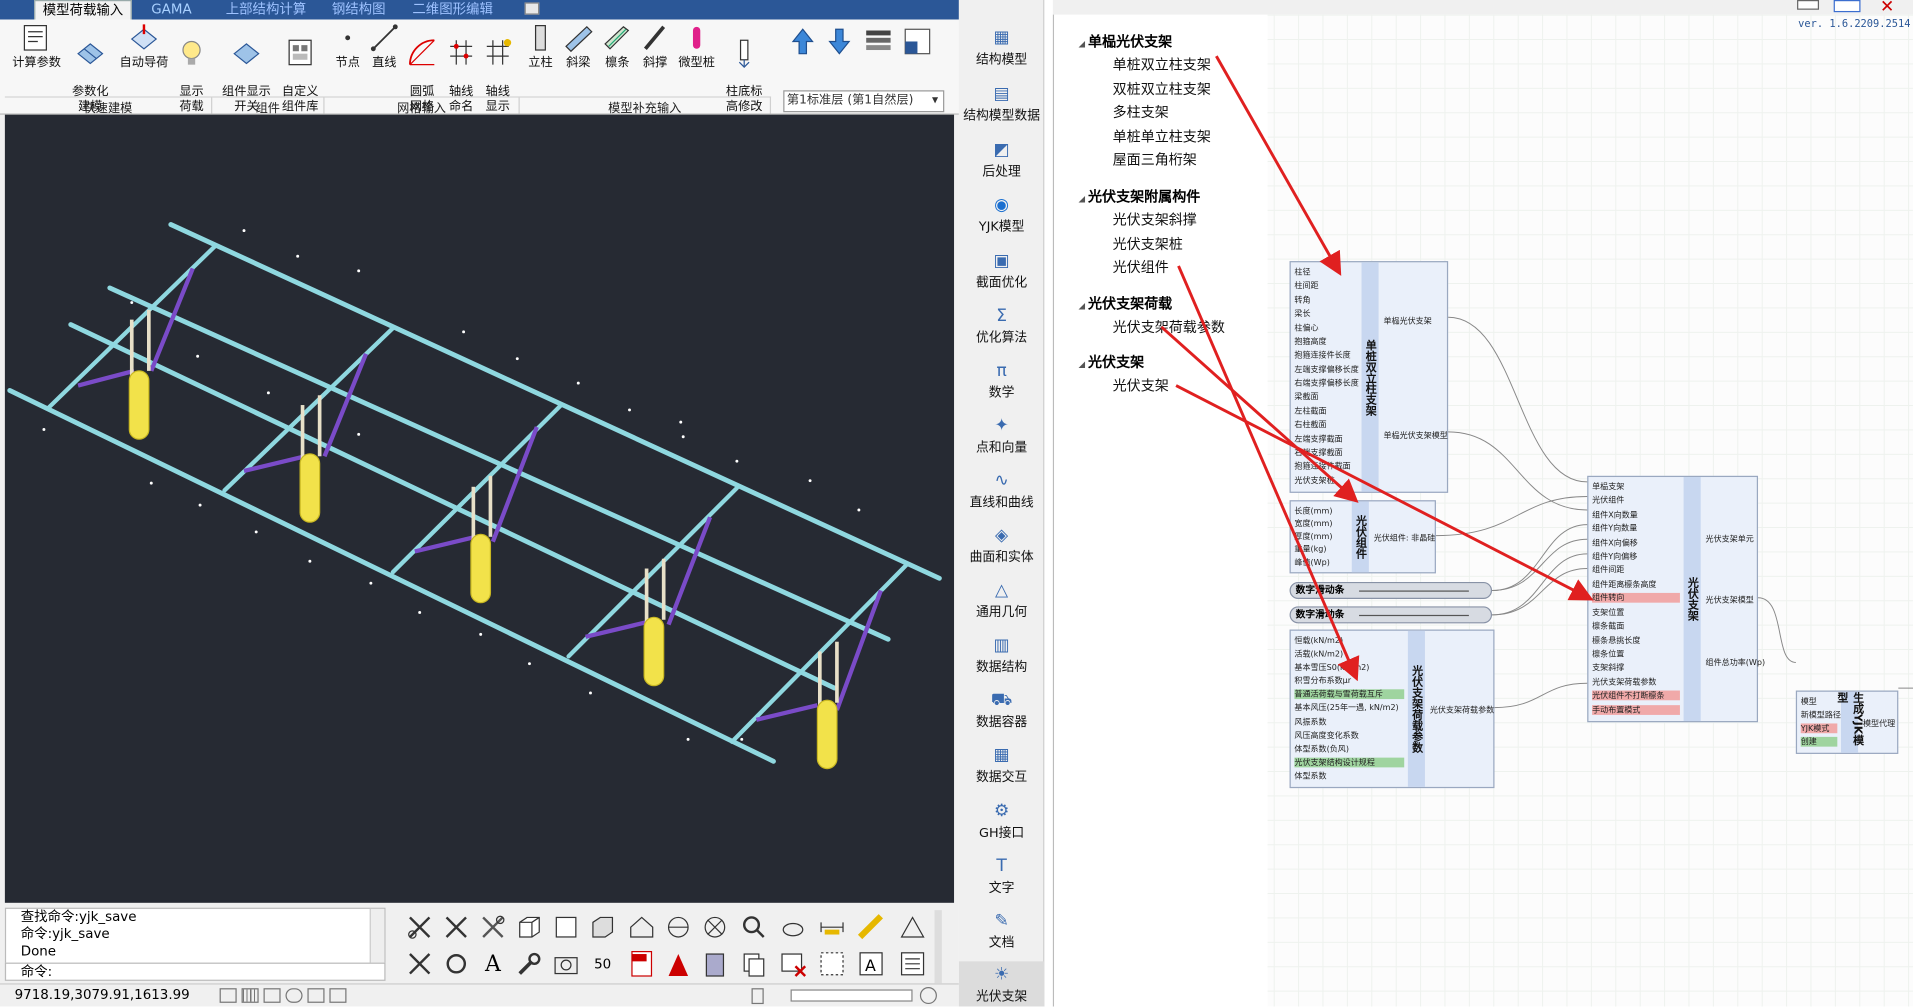 The width and height of the screenshot is (1913, 1007). I want to click on angle-dim-icon, so click(912, 927).